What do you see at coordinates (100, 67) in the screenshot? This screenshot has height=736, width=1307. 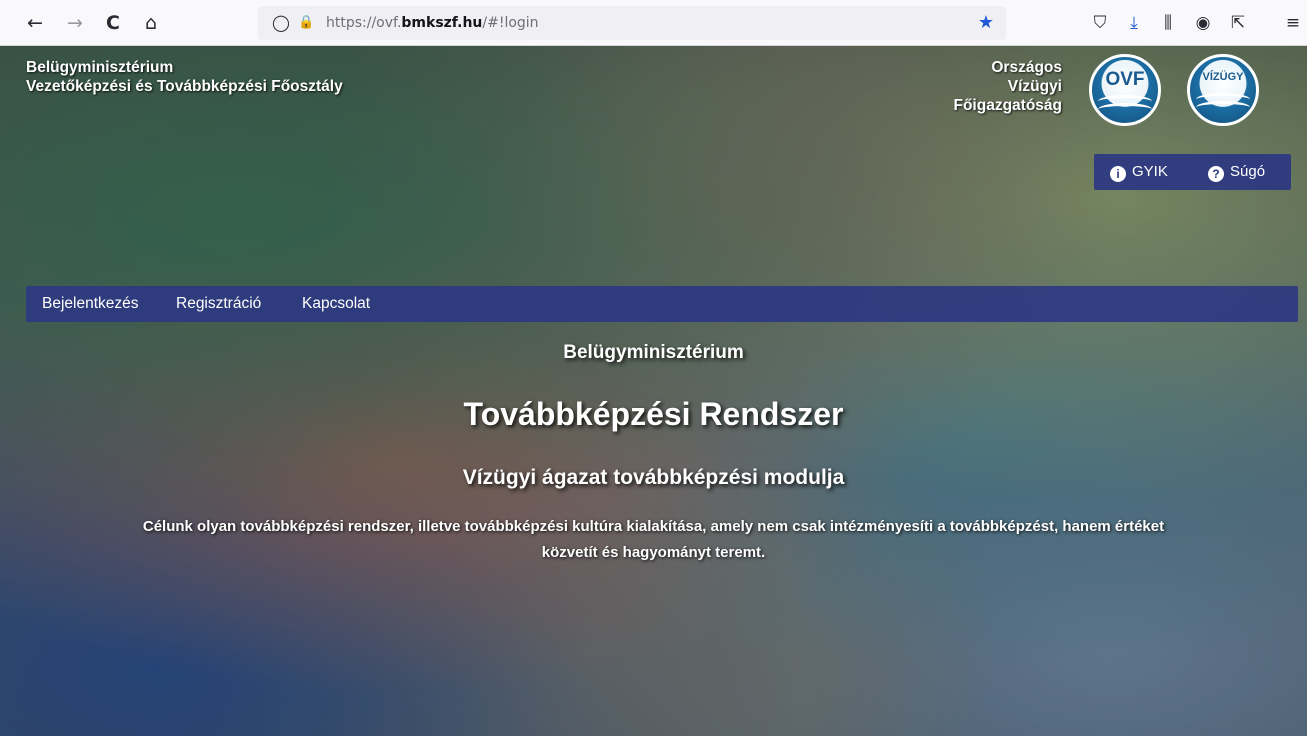 I see `org-name-line1: Belügyminisztérium` at bounding box center [100, 67].